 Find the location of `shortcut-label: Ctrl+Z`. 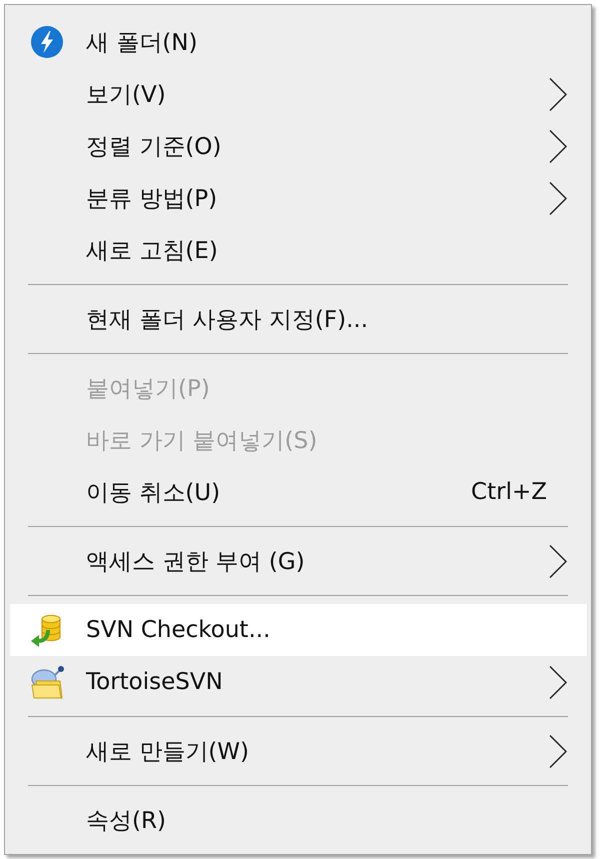

shortcut-label: Ctrl+Z is located at coordinates (509, 492).